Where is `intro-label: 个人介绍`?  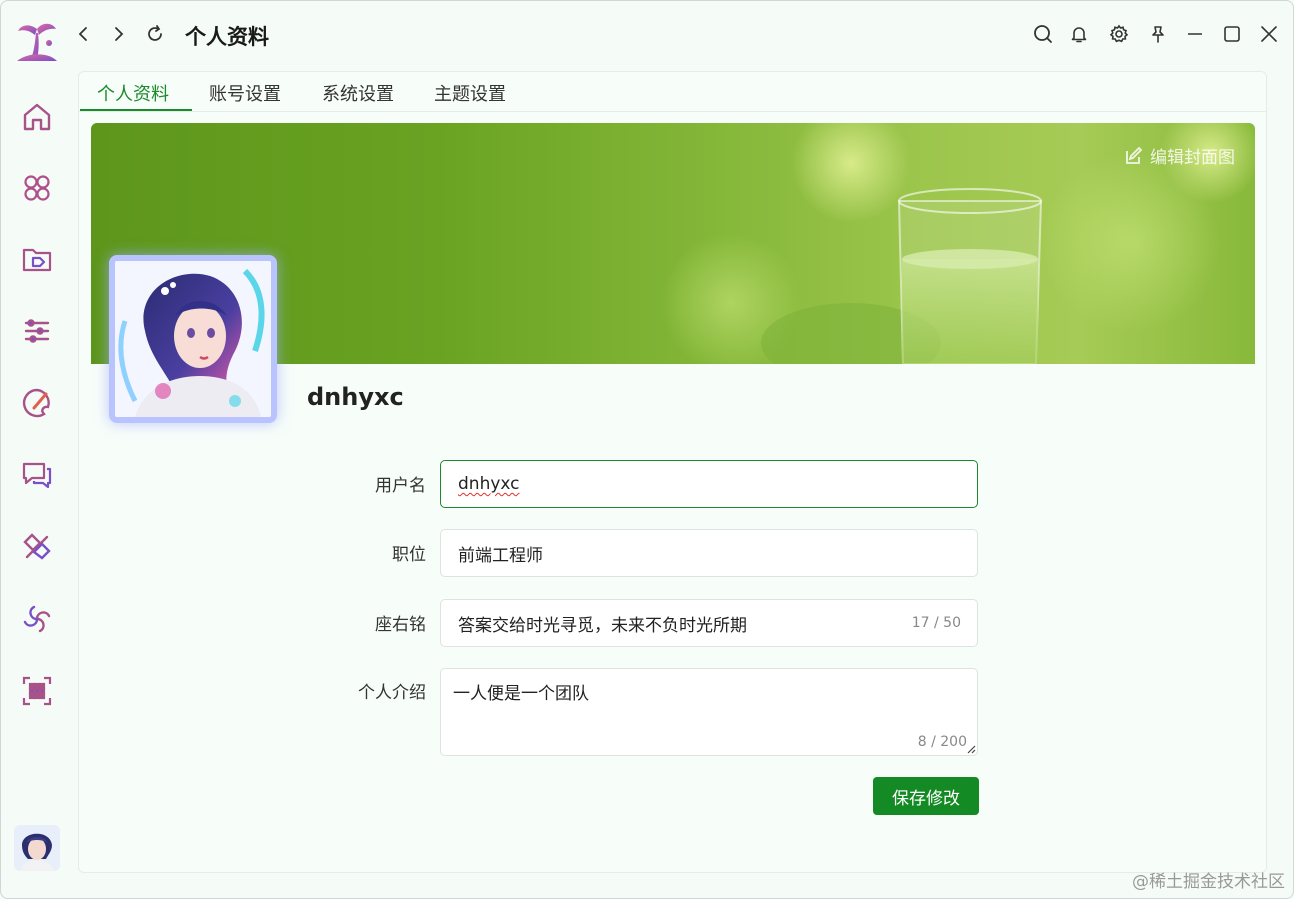
intro-label: 个人介绍 is located at coordinates (392, 693).